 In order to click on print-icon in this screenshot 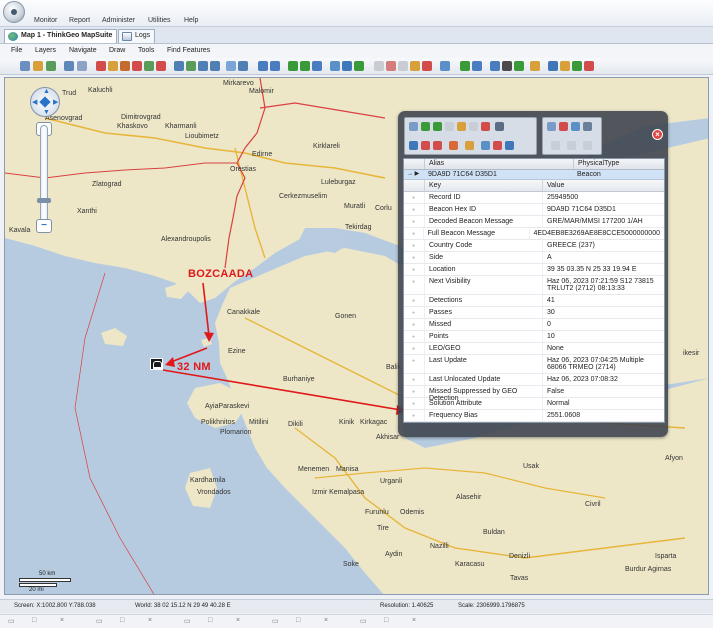, I will do `click(69, 66)`.